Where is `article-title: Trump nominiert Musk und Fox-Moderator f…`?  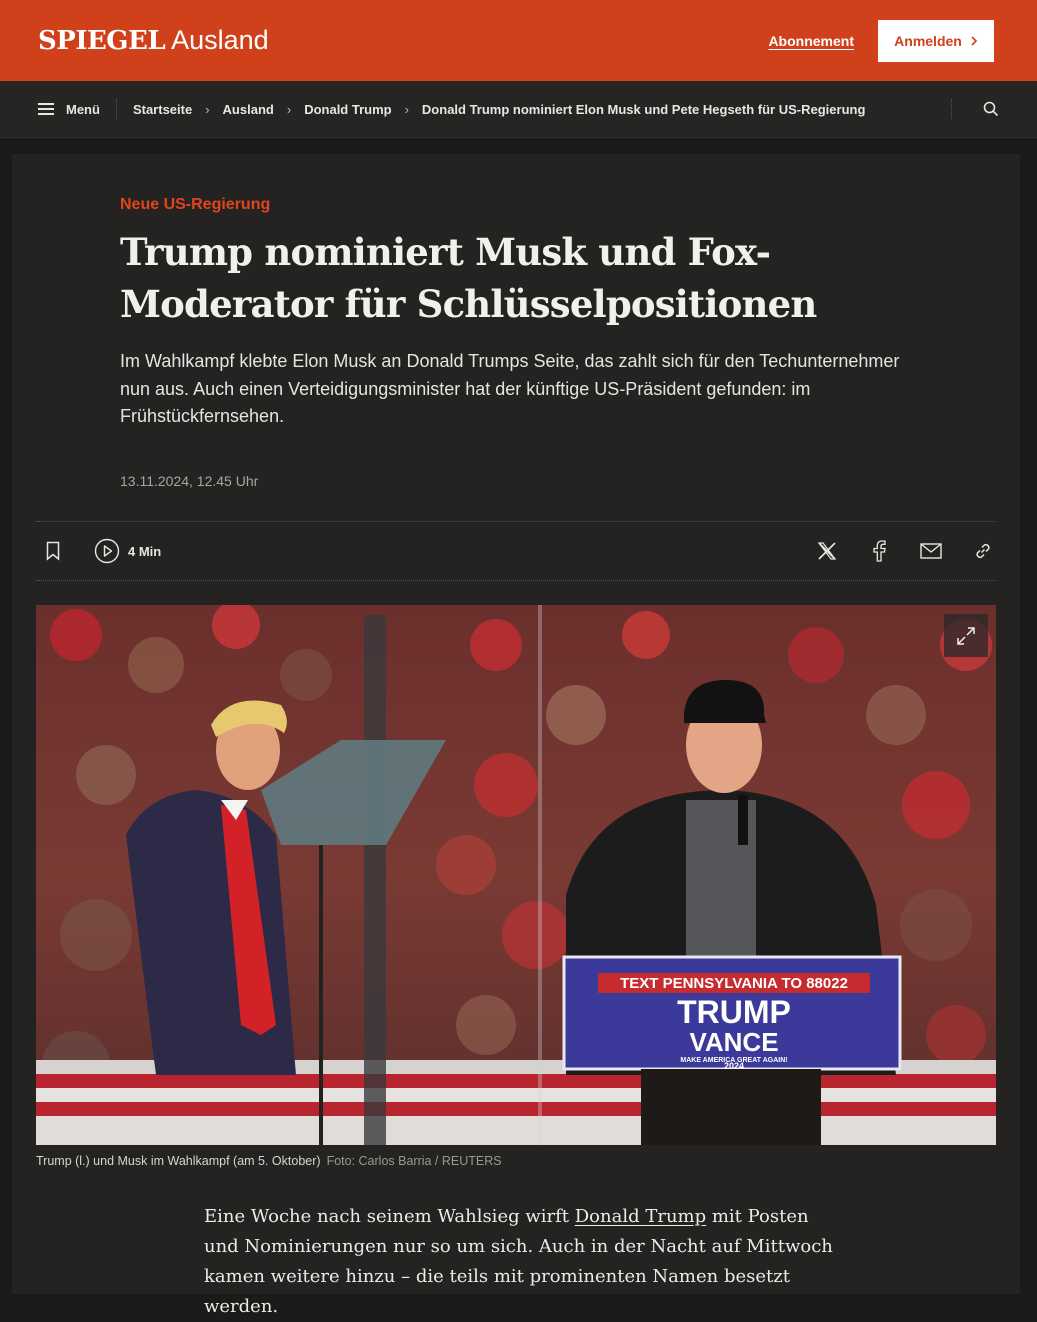 article-title: Trump nominiert Musk und Fox-Moderator f… is located at coordinates (468, 278).